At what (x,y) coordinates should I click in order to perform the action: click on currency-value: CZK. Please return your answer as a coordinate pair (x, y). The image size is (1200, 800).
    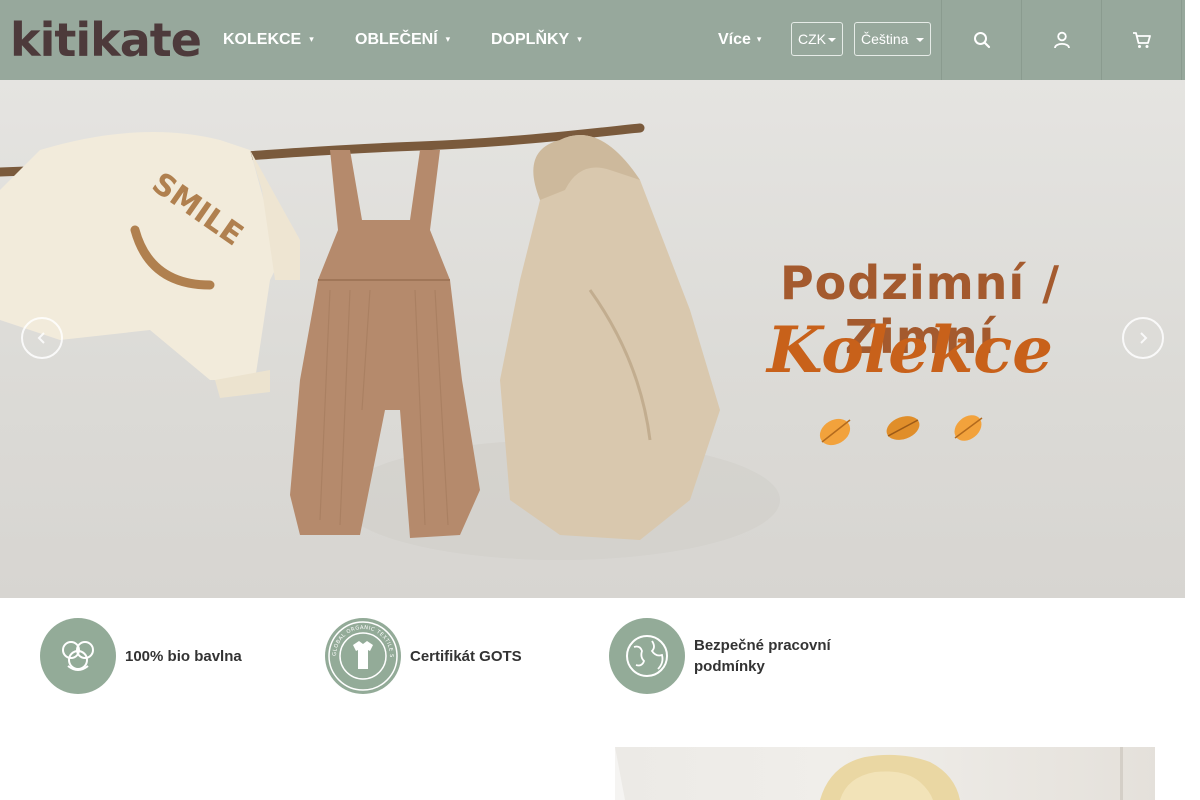
    Looking at the image, I should click on (812, 39).